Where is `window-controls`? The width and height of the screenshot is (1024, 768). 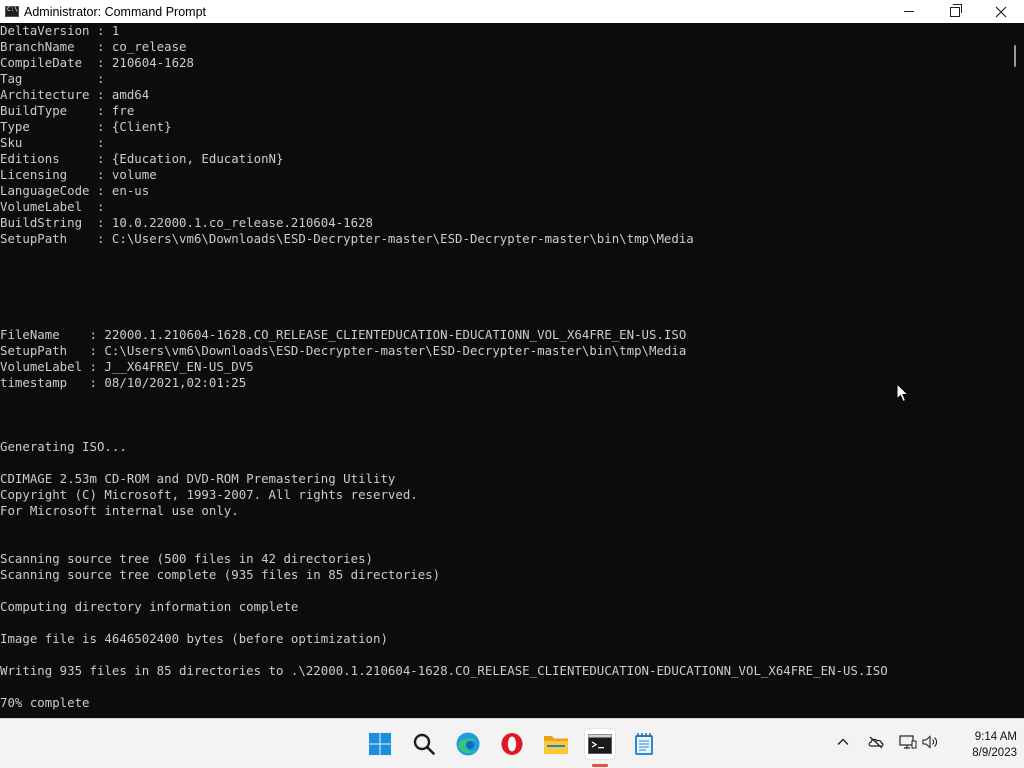 window-controls is located at coordinates (955, 11).